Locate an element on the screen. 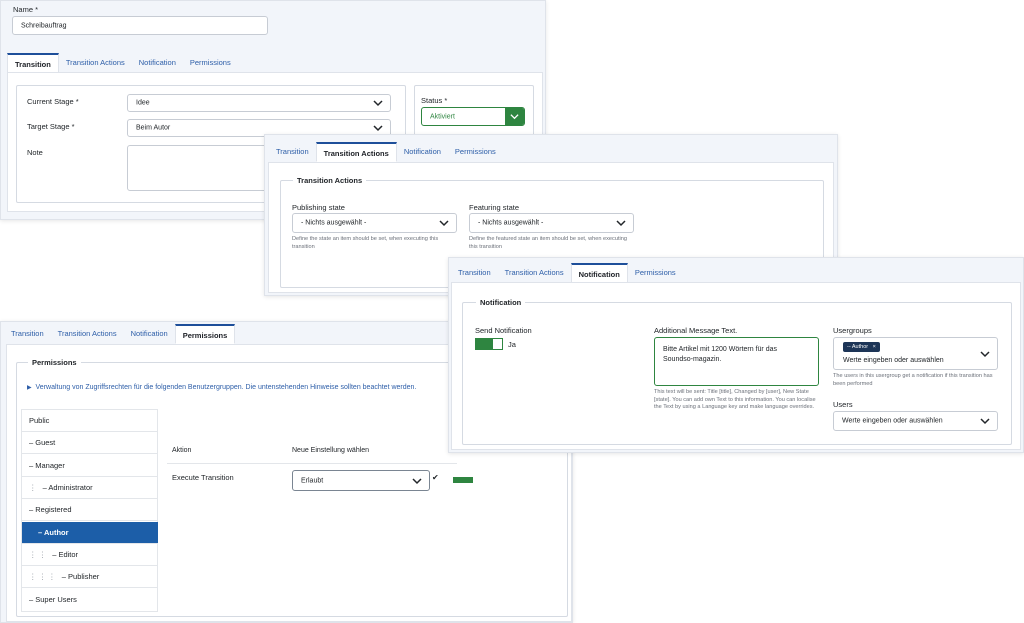  current-stage-select: Idee is located at coordinates (259, 103).